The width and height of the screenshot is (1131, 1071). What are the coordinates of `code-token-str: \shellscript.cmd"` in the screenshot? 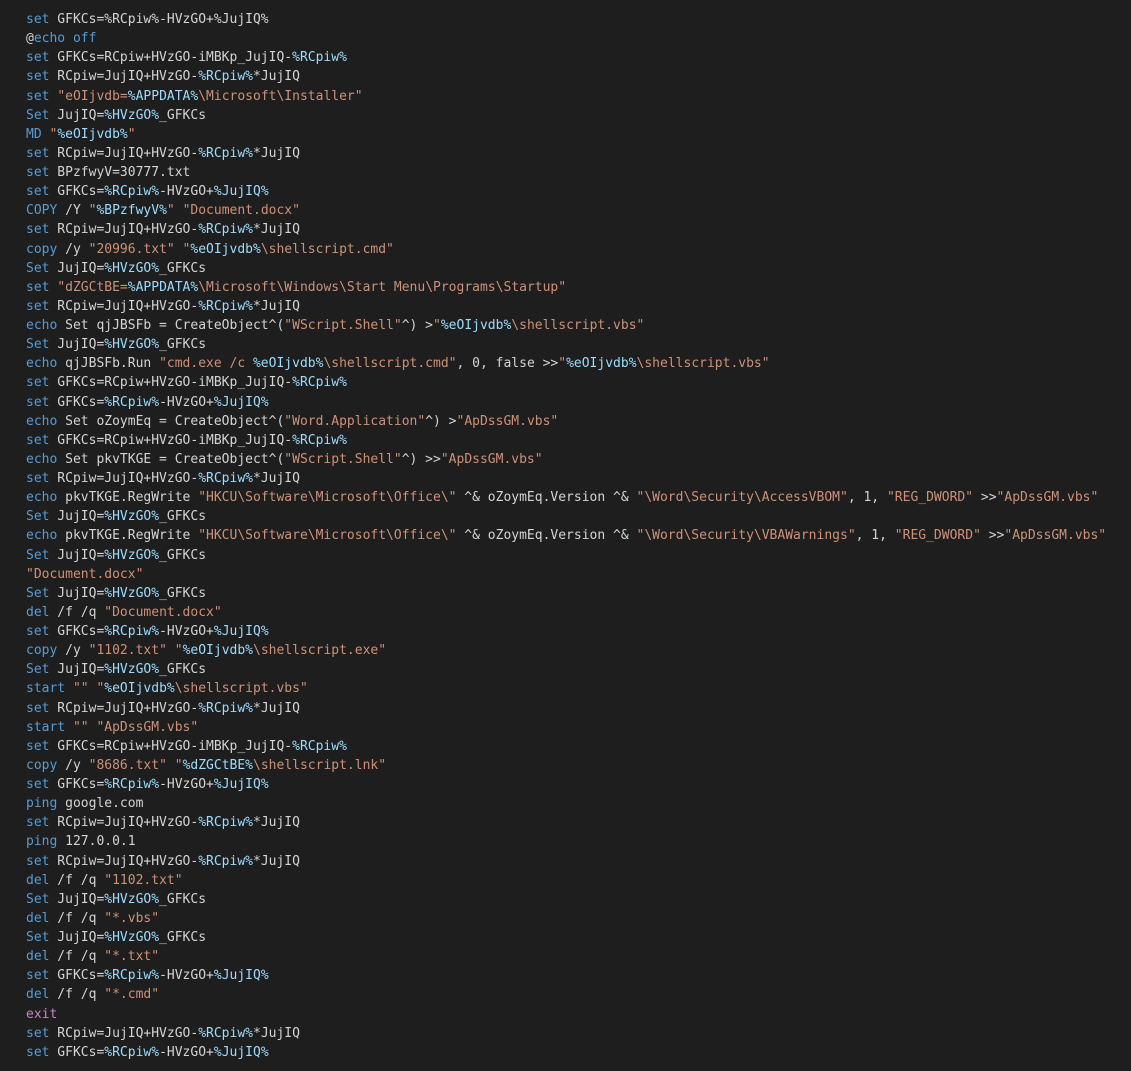 It's located at (327, 249).